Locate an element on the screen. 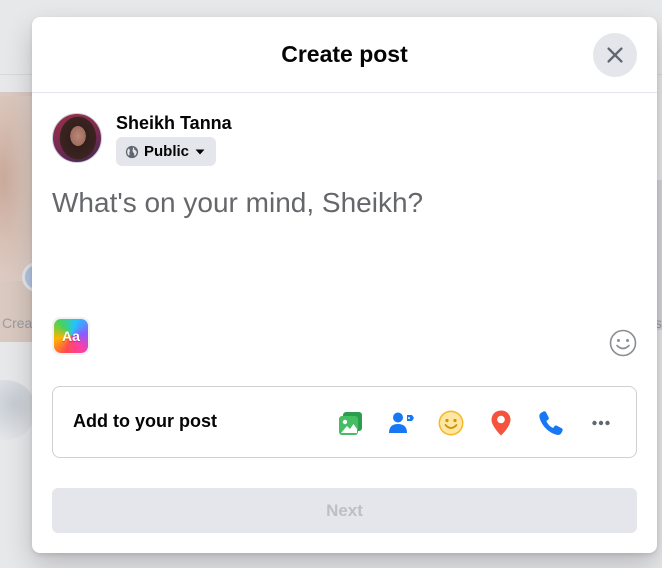 The width and height of the screenshot is (662, 568). privacy-selector-button: Public is located at coordinates (166, 151).